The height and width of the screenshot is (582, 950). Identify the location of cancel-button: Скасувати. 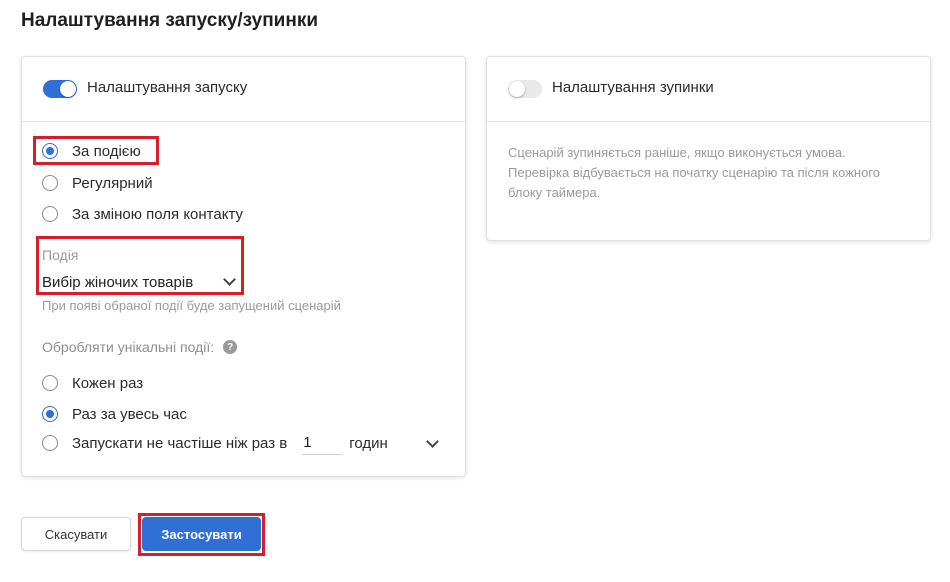
(76, 534).